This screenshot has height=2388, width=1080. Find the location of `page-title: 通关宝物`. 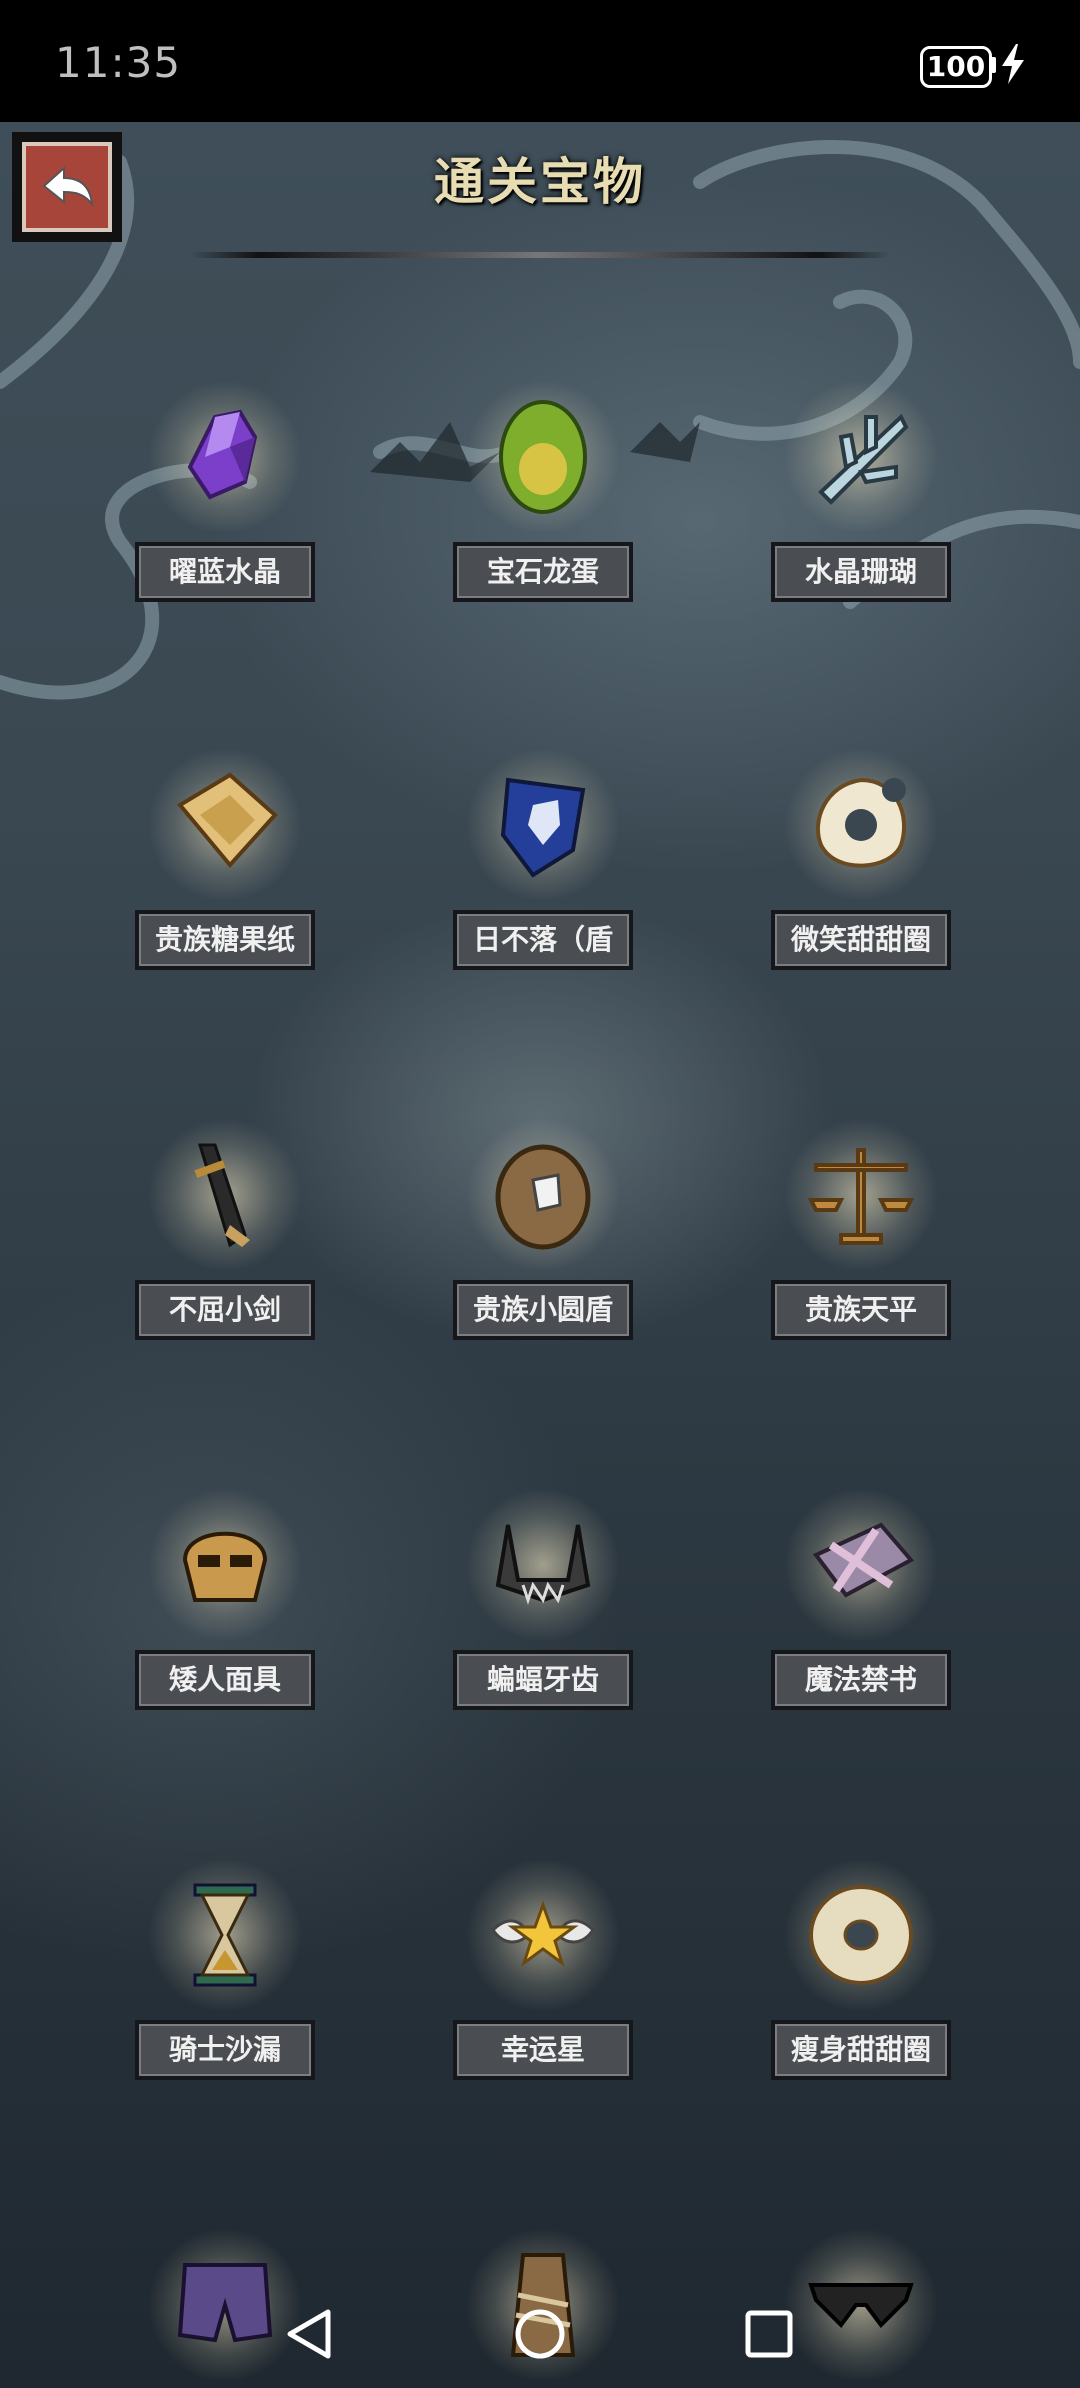

page-title: 通关宝物 is located at coordinates (540, 182).